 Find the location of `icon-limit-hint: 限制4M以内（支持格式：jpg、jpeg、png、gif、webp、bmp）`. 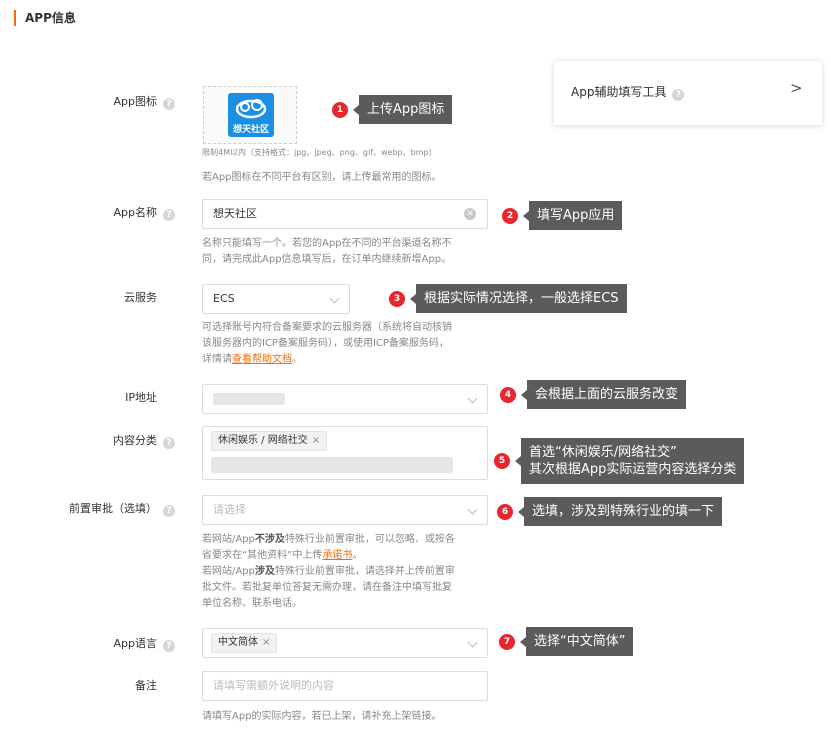

icon-limit-hint: 限制4M以内（支持格式：jpg、jpeg、png、gif、webp、bmp） is located at coordinates (319, 152).